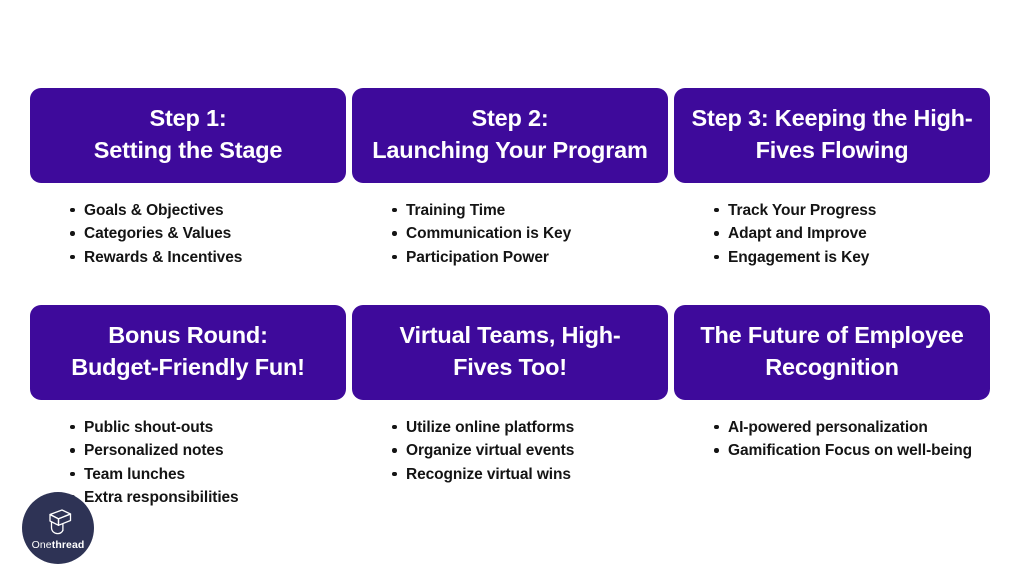  Describe the element at coordinates (832, 335) in the screenshot. I see `card-title-line-1: The Future of Employee` at that location.